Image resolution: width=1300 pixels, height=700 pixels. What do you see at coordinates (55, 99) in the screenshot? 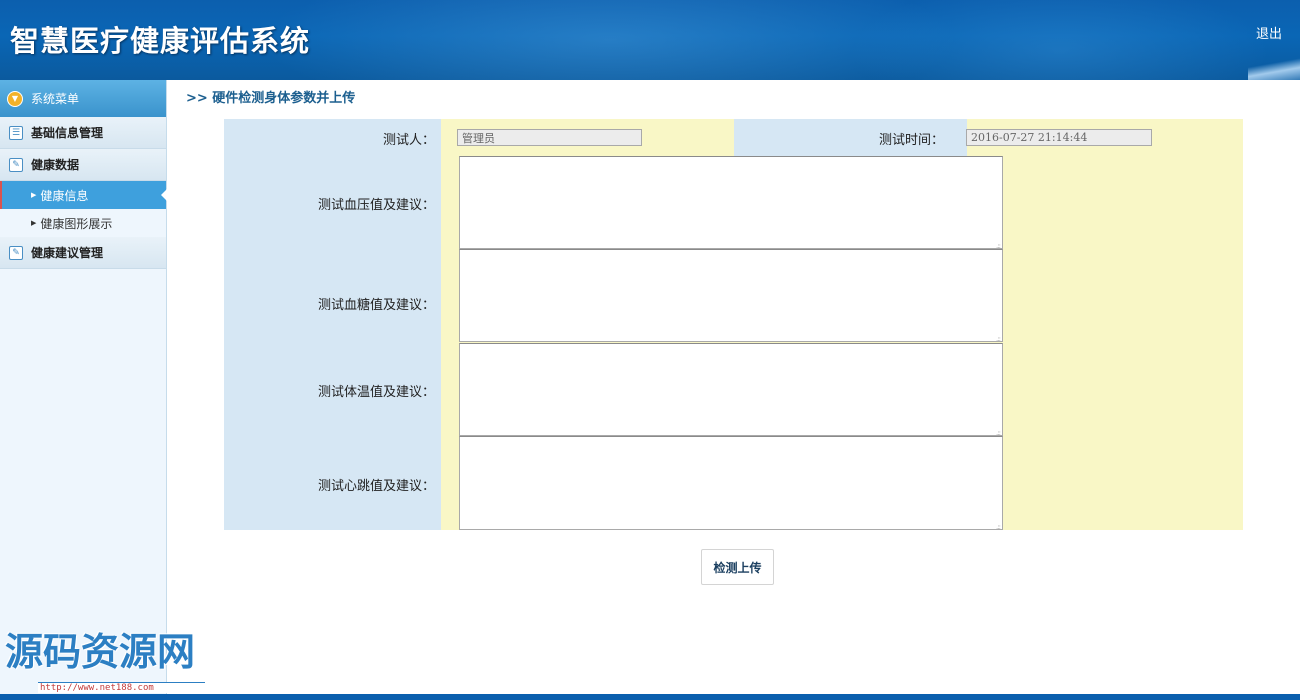
I see `sidebar-menu-title: 系统菜单` at bounding box center [55, 99].